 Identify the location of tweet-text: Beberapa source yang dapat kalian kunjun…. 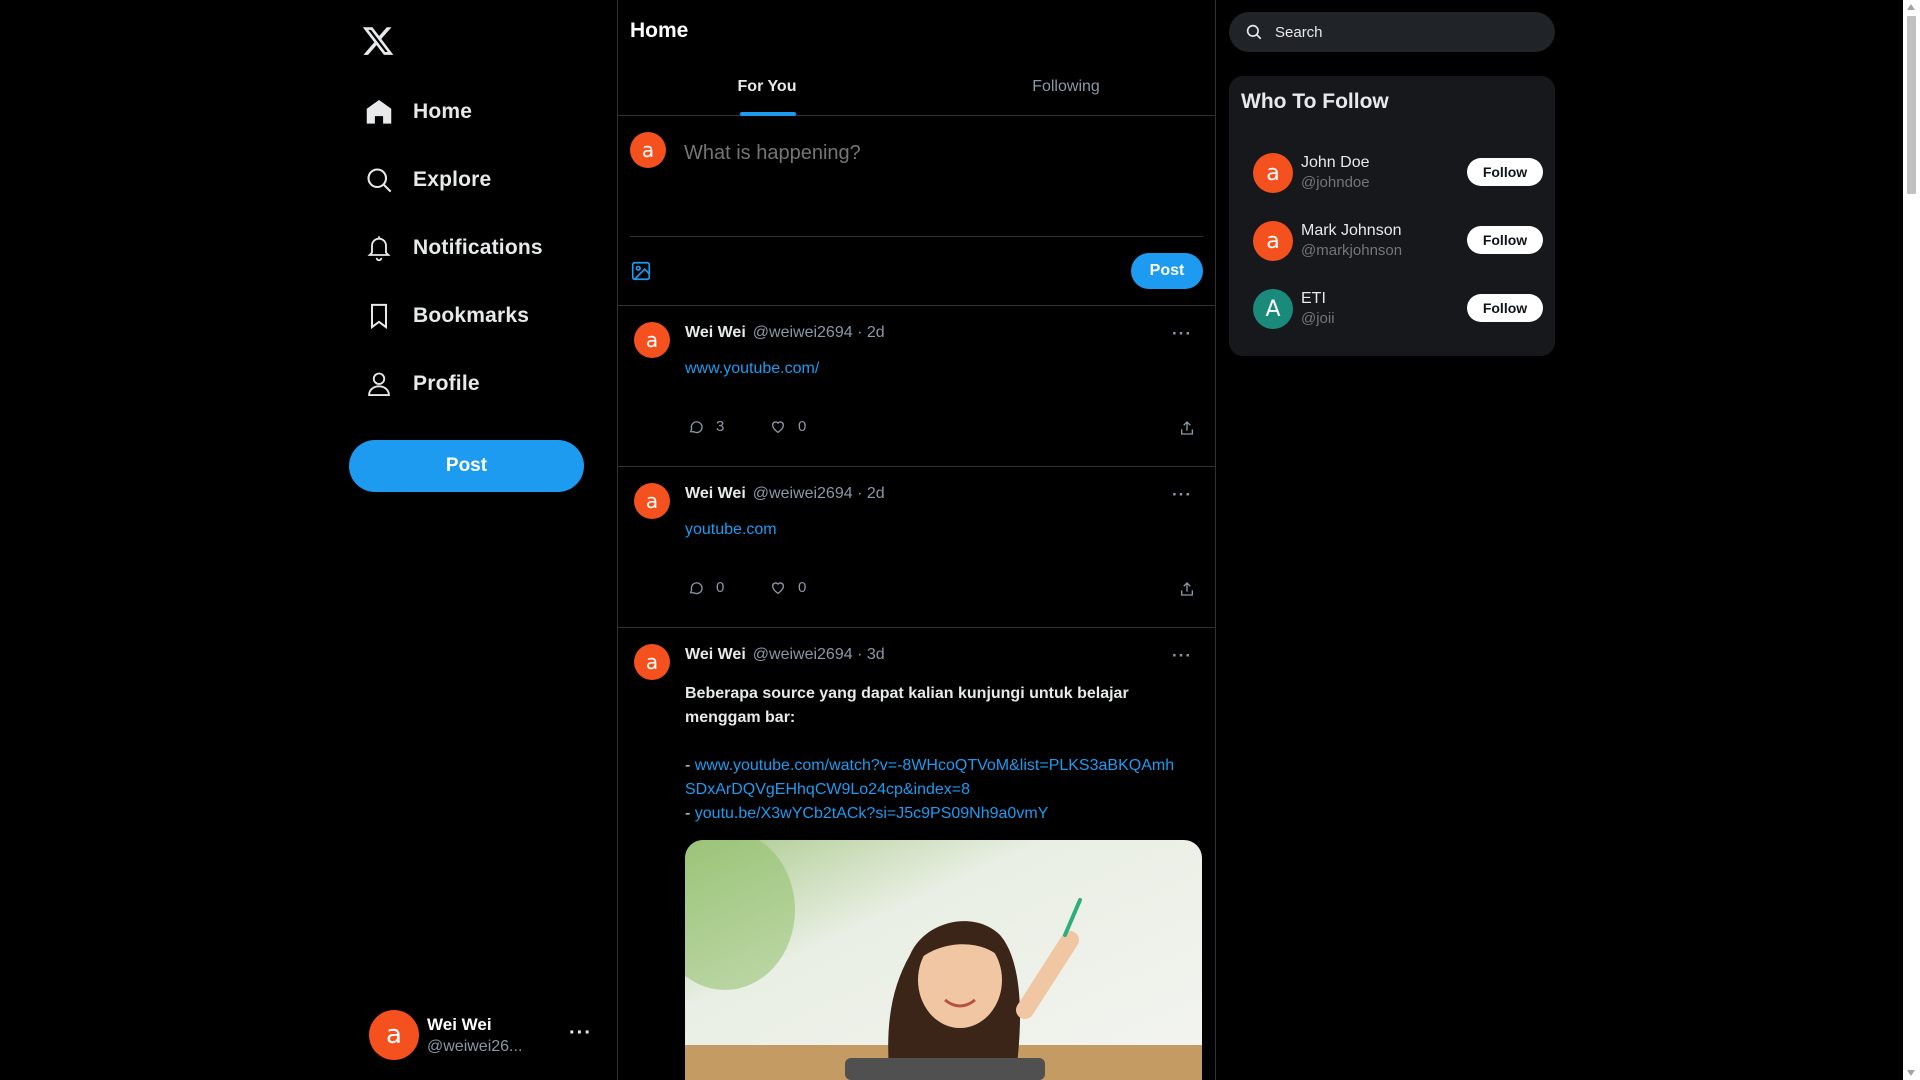
(907, 705).